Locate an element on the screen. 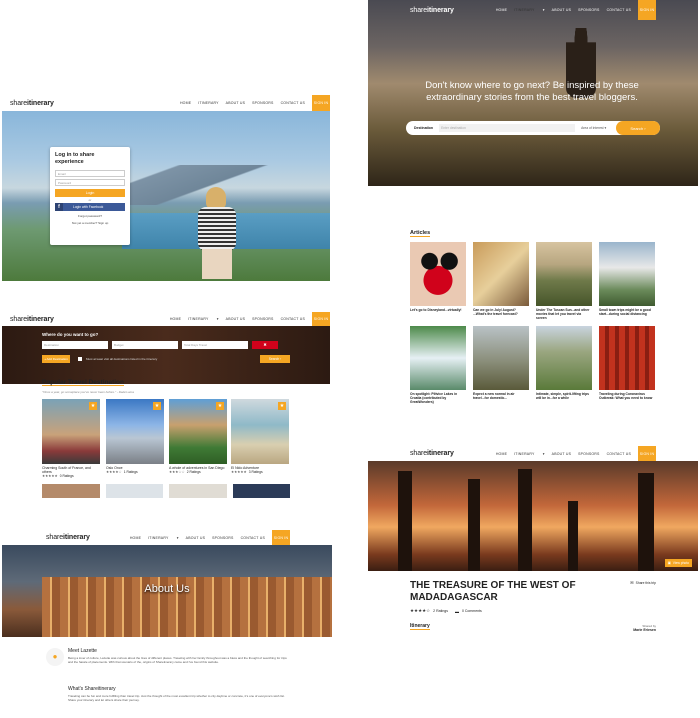 The height and width of the screenshot is (718, 700). remove-destination-button: ✖ is located at coordinates (265, 345).